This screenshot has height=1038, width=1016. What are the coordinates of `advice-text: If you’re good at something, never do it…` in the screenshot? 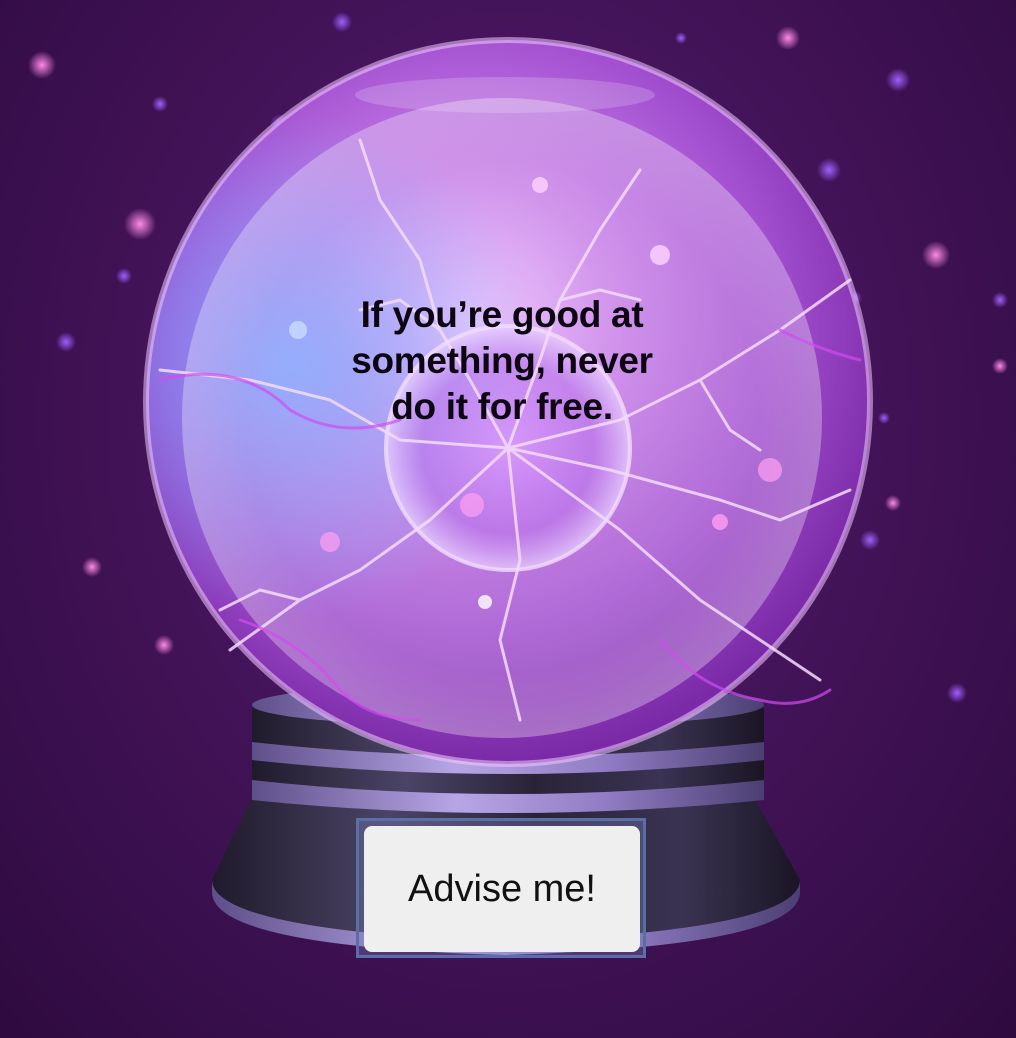 It's located at (502, 360).